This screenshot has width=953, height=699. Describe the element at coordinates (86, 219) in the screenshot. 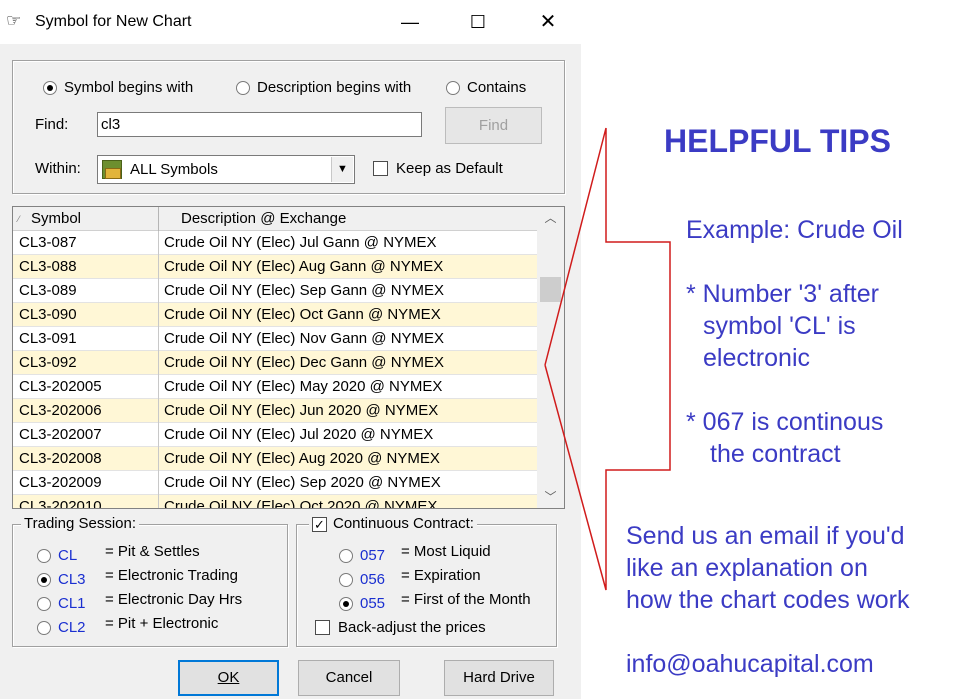

I see `column-header-symbol: ⁄ Symbol` at that location.